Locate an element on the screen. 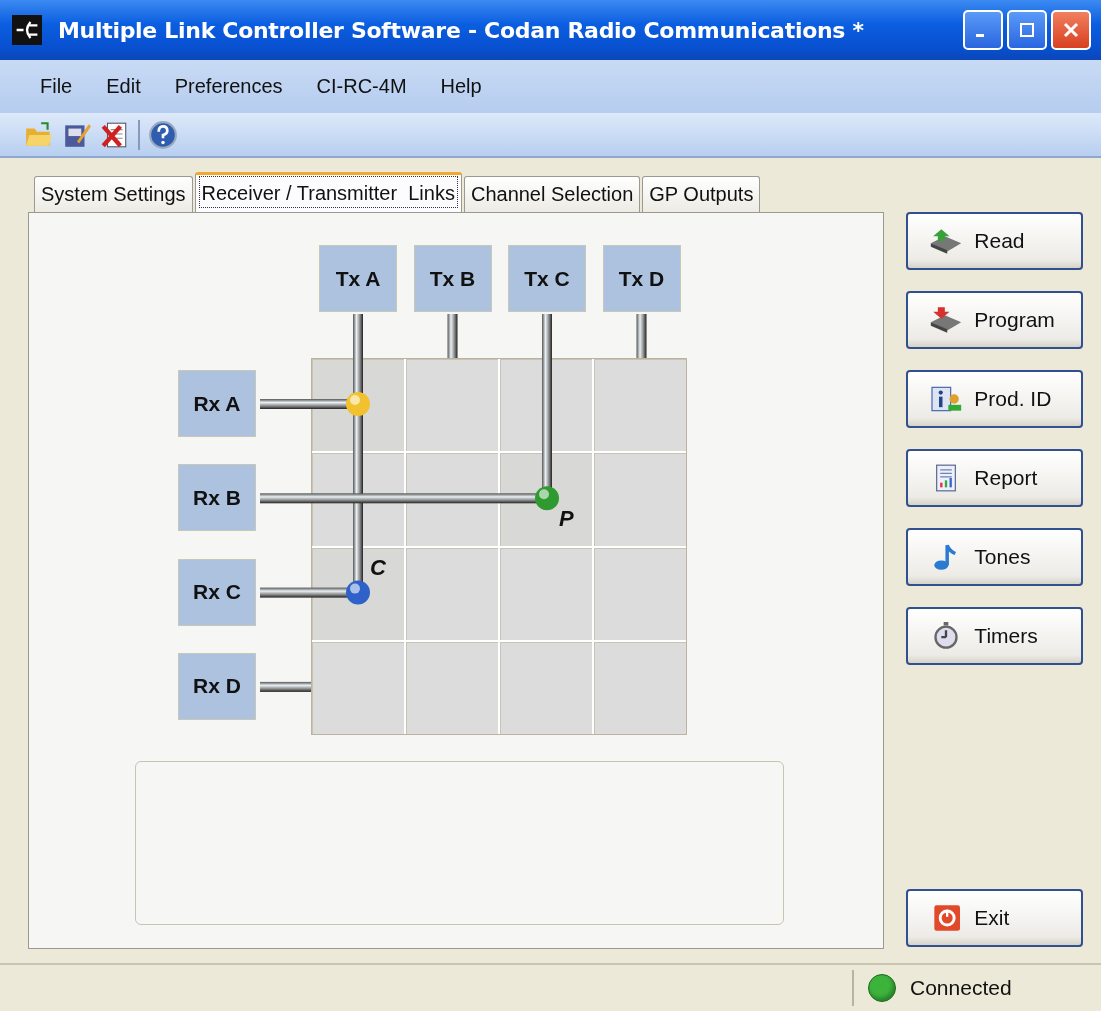 This screenshot has height=1011, width=1101. minimize-icon is located at coordinates (980, 35).